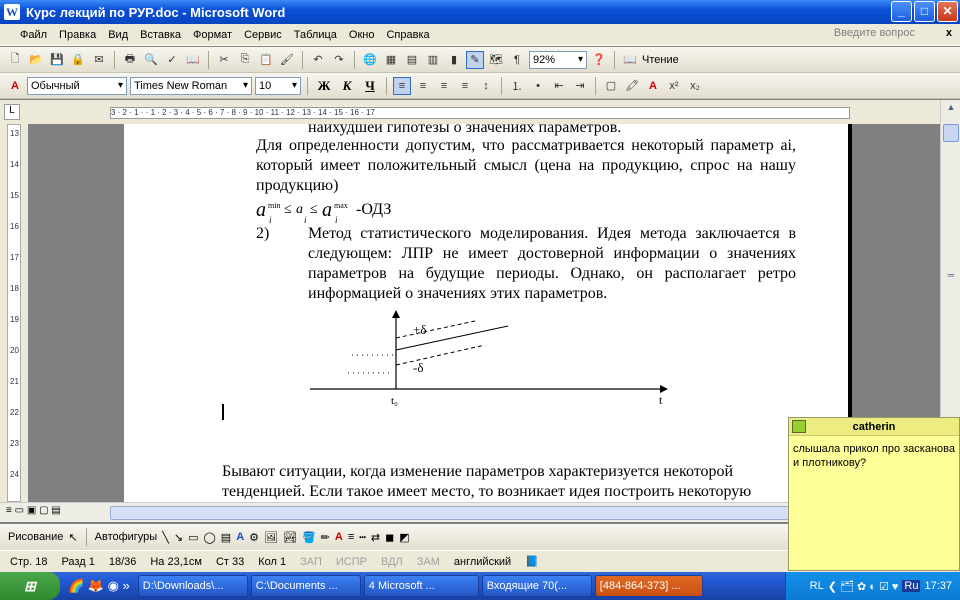 This screenshot has height=600, width=960. I want to click on menu-file: Файл, so click(33, 35).